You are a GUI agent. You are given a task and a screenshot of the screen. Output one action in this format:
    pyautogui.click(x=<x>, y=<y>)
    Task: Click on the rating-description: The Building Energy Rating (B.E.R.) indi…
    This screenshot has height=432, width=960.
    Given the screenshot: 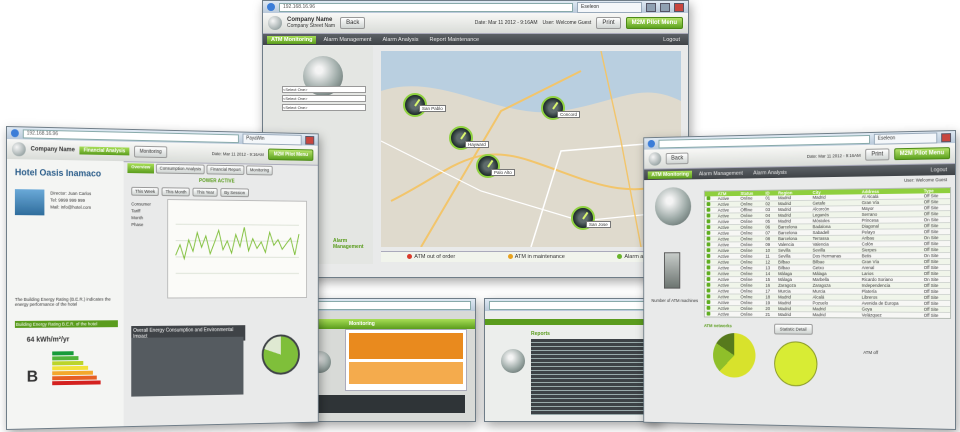 What is the action you would take?
    pyautogui.click(x=65, y=302)
    